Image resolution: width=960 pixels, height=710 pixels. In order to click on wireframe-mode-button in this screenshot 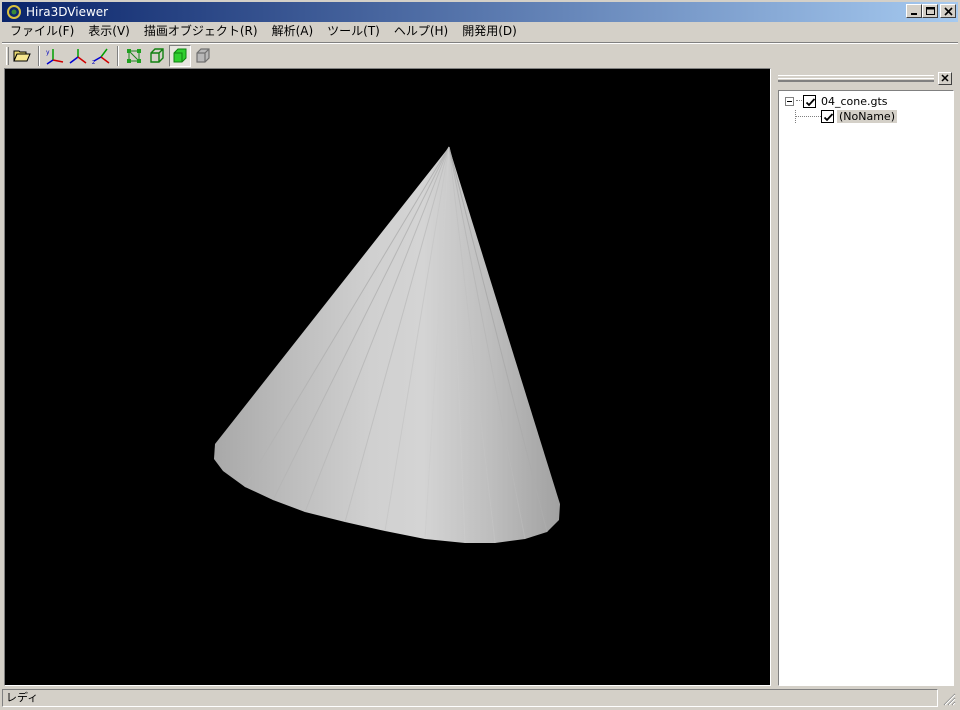, I will do `click(157, 56)`.